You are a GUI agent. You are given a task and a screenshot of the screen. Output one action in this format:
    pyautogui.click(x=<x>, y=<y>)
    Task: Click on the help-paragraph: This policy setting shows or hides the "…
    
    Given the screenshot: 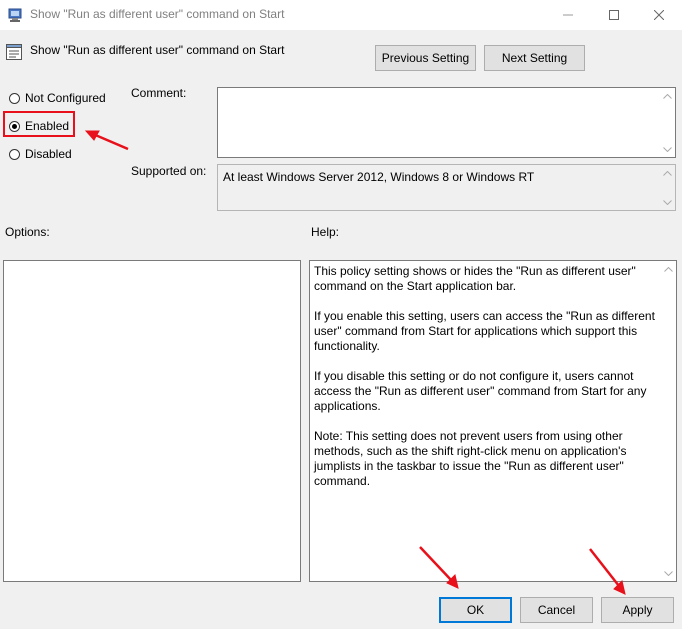 What is the action you would take?
    pyautogui.click(x=475, y=278)
    